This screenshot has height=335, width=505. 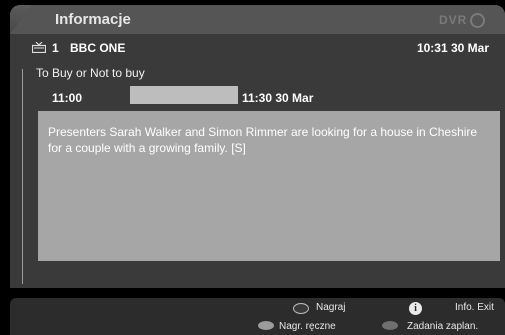 What do you see at coordinates (330, 307) in the screenshot?
I see `record-label: Nagraj` at bounding box center [330, 307].